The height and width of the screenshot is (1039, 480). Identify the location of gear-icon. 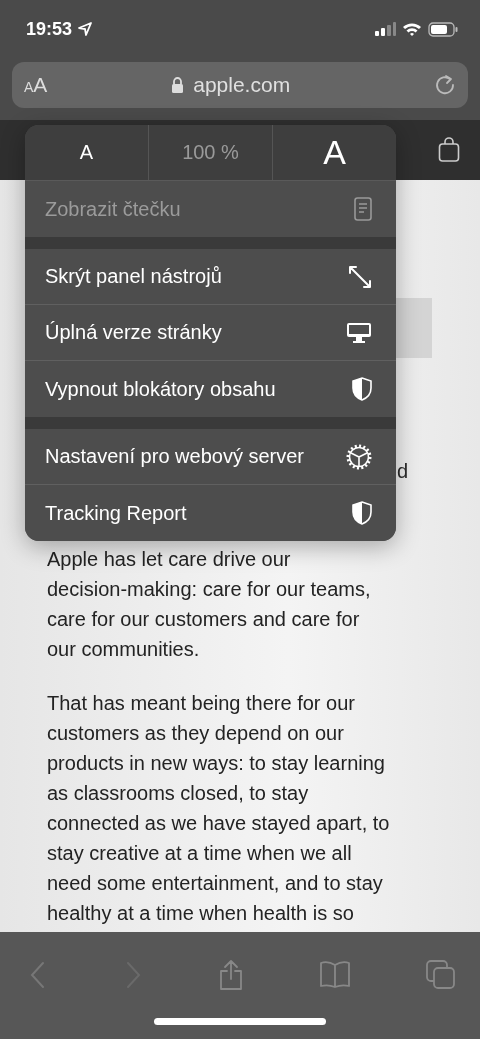
(359, 456).